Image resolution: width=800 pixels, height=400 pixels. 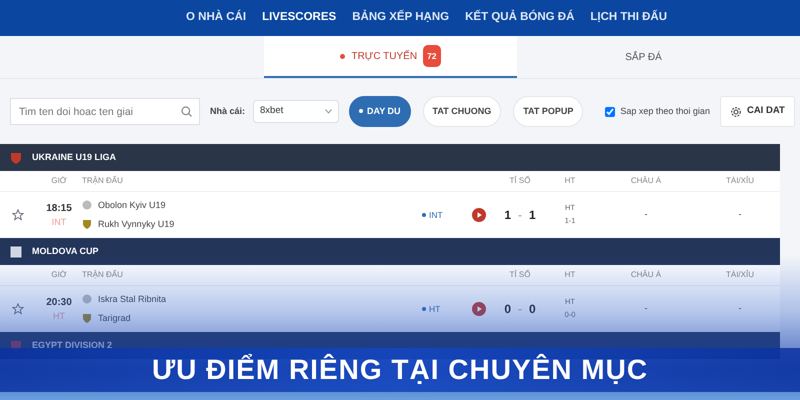 What do you see at coordinates (643, 57) in the screenshot?
I see `tab: SẮP ĐÁ` at bounding box center [643, 57].